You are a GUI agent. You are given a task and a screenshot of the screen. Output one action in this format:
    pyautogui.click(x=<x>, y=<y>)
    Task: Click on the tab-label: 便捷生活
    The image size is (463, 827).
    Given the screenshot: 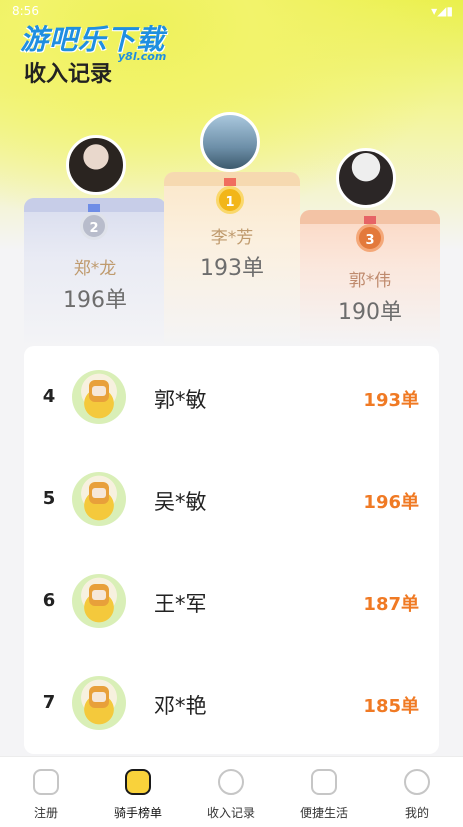 What is the action you would take?
    pyautogui.click(x=323, y=813)
    